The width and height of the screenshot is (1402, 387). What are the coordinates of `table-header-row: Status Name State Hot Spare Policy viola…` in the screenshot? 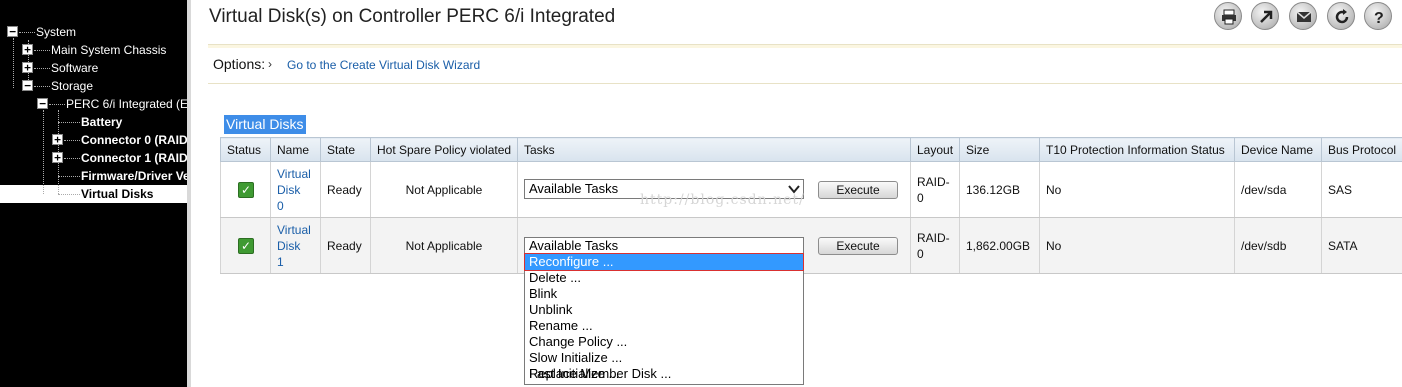 It's located at (811, 149).